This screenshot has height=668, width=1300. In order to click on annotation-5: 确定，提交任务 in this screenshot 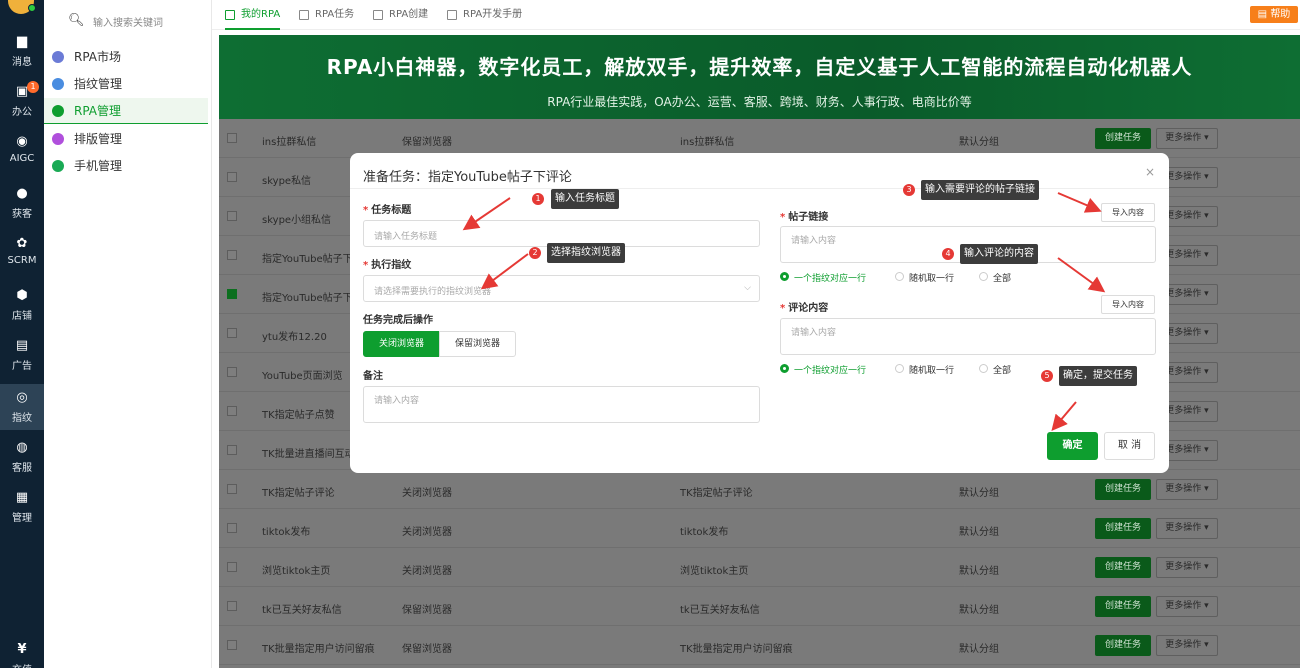, I will do `click(1098, 376)`.